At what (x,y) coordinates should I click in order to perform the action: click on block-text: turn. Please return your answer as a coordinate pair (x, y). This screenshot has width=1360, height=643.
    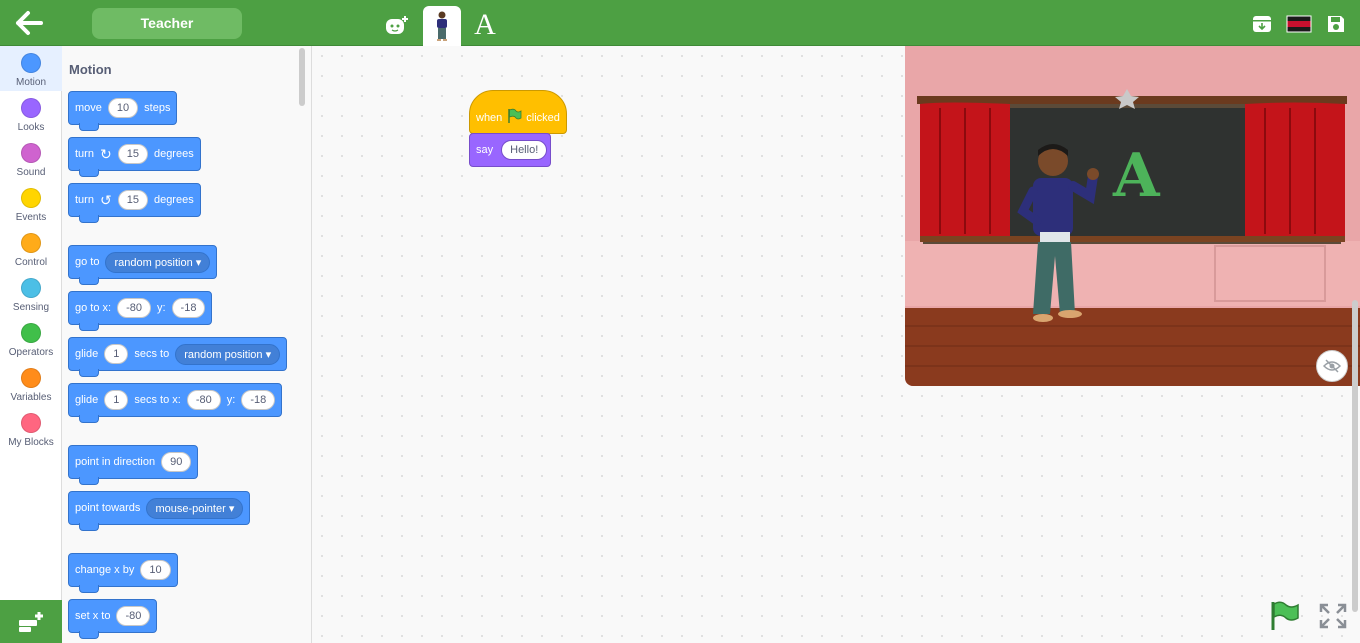
    Looking at the image, I should click on (84, 154).